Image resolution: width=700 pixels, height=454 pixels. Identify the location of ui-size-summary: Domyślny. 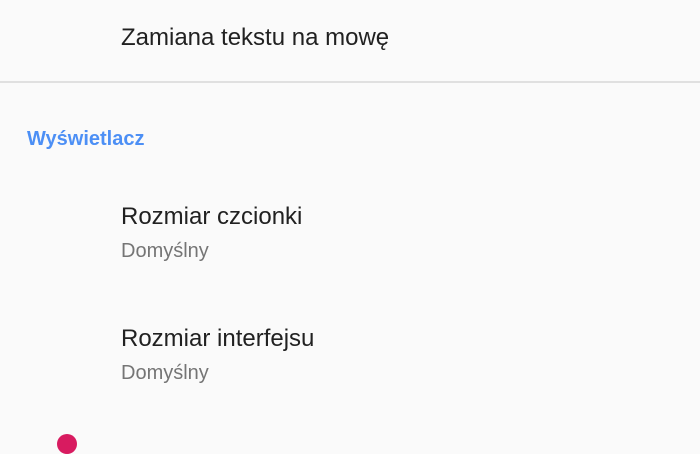
(165, 373).